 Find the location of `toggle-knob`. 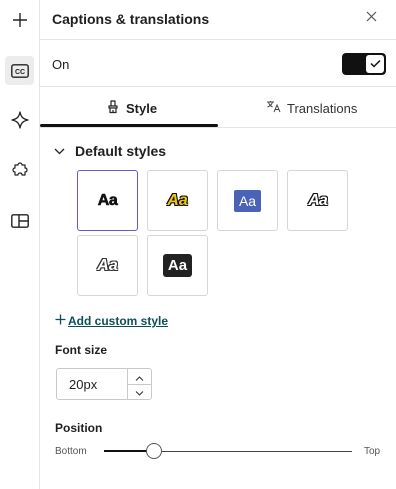

toggle-knob is located at coordinates (375, 64).